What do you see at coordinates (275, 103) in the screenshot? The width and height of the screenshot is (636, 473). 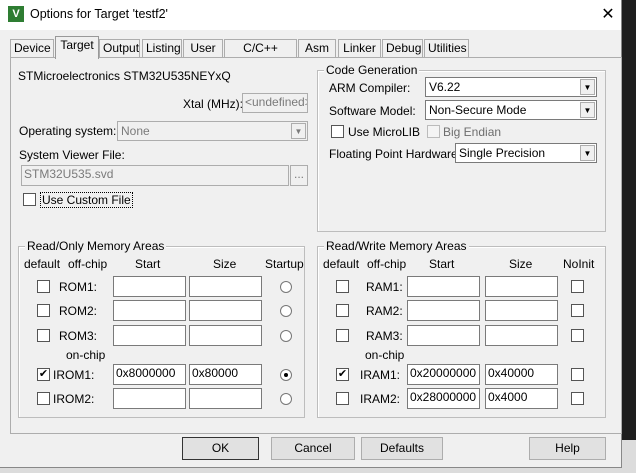 I see `xtal-input: <undefined>` at bounding box center [275, 103].